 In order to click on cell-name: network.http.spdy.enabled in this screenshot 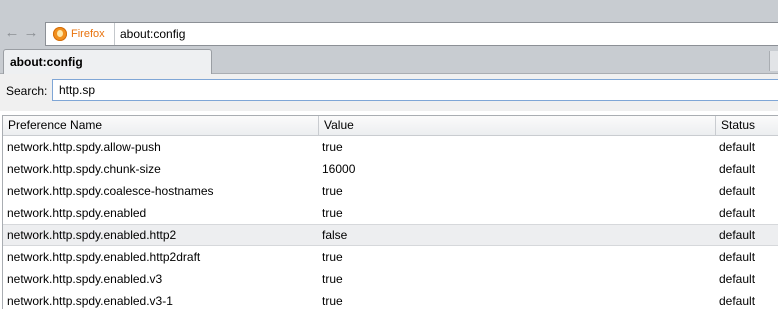, I will do `click(77, 213)`.